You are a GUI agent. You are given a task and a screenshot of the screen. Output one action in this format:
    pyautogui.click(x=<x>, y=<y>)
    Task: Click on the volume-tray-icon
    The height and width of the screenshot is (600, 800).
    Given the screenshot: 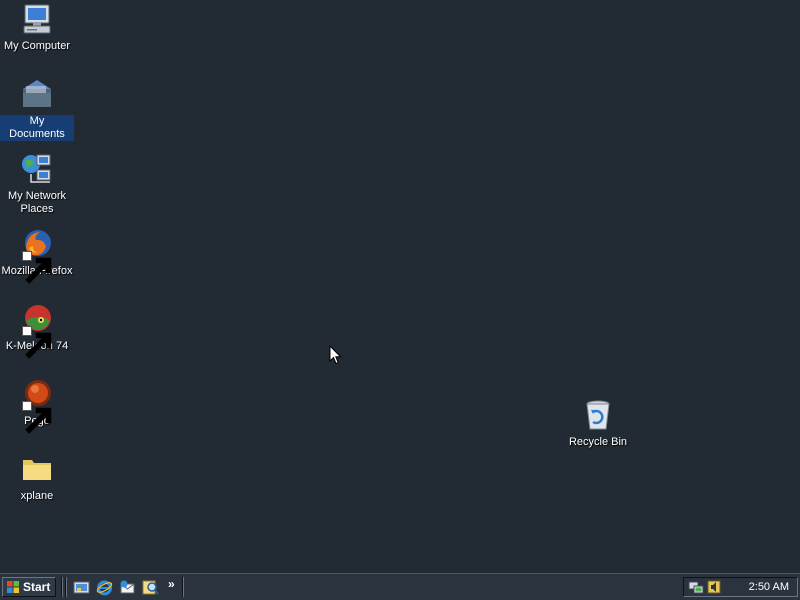 What is the action you would take?
    pyautogui.click(x=714, y=587)
    